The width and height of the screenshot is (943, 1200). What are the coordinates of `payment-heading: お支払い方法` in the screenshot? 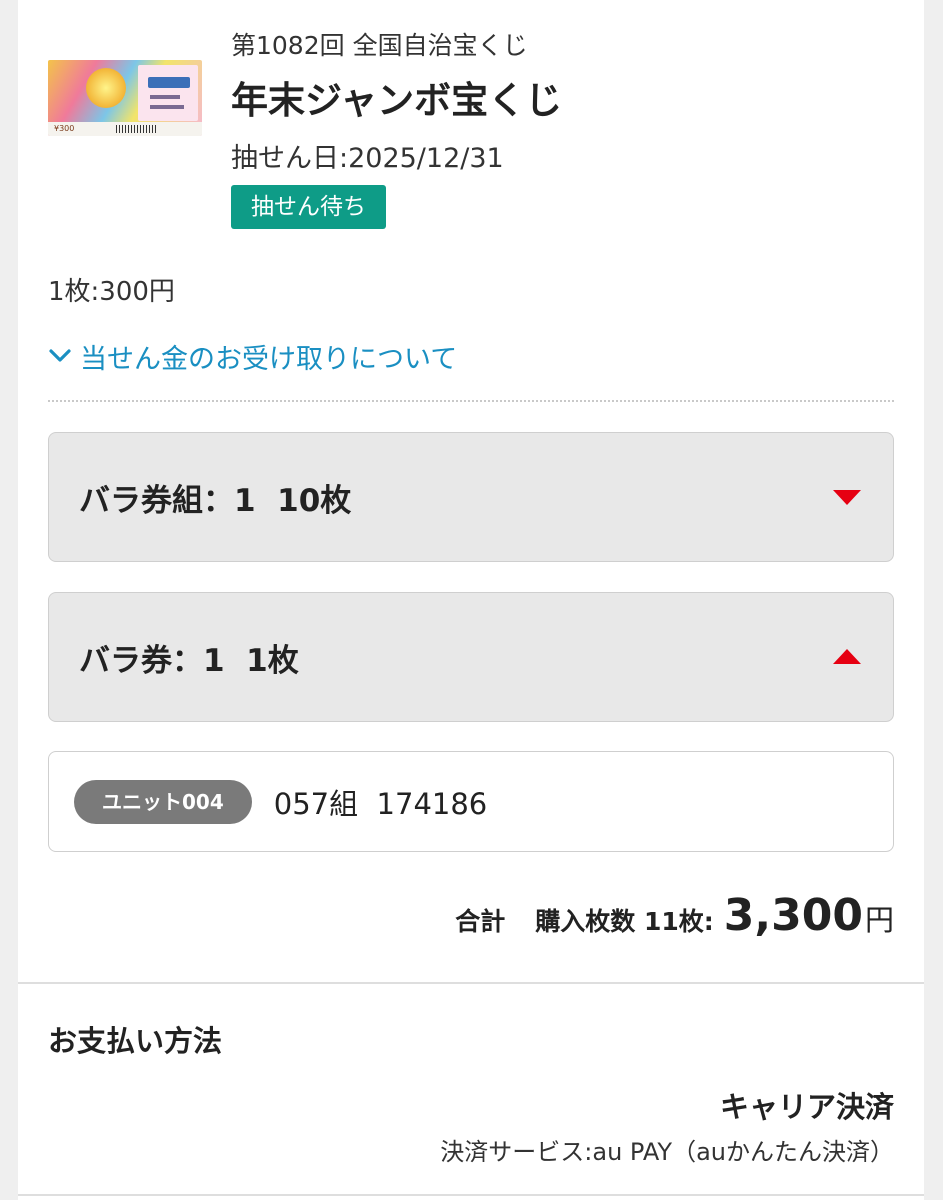 It's located at (135, 1041).